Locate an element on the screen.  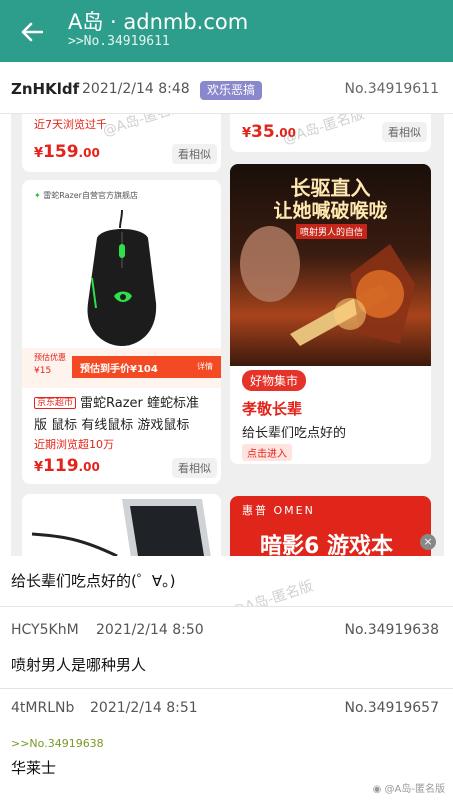
close-icon: × is located at coordinates (428, 542).